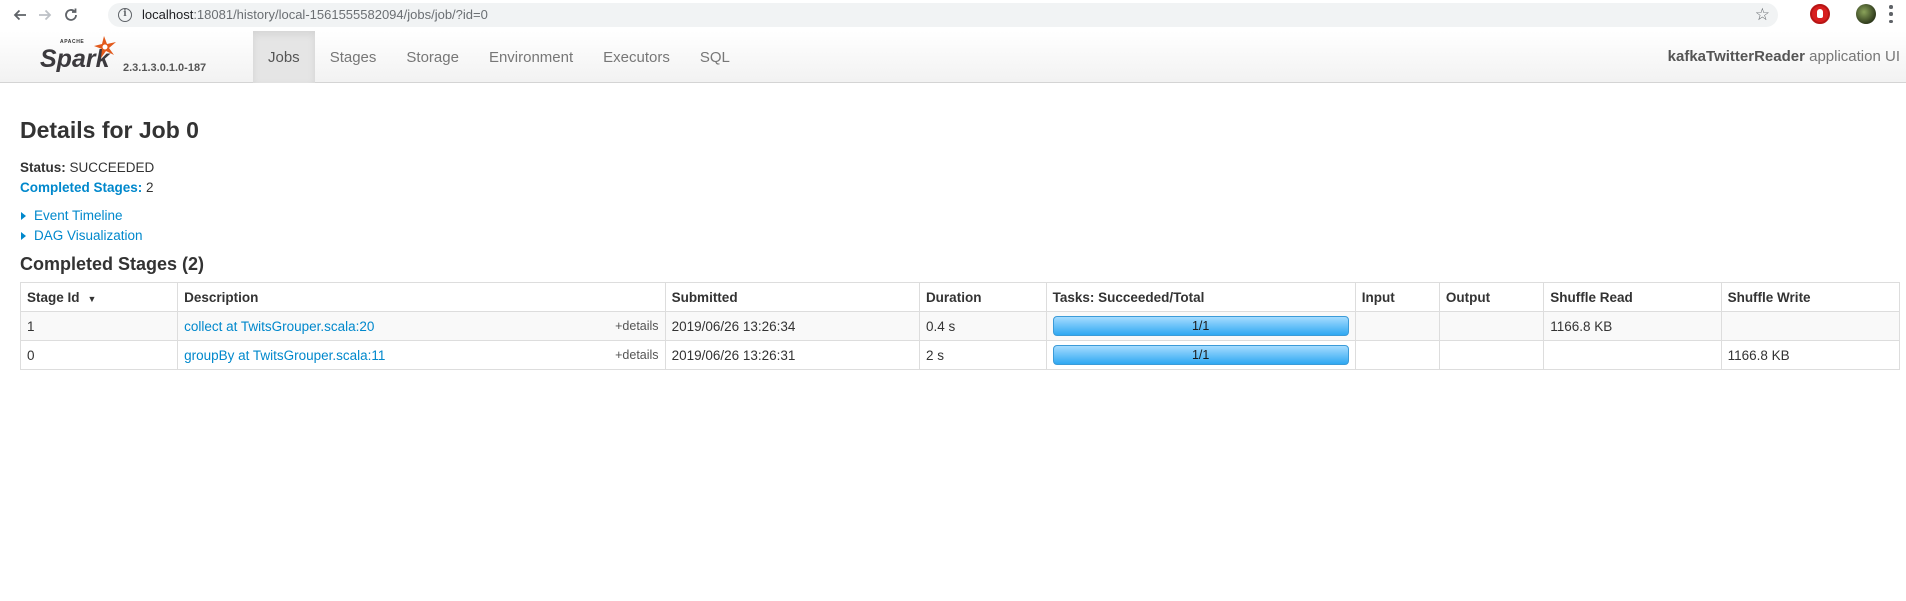 This screenshot has height=601, width=1906. I want to click on app-name: kafkaTwitterReader, so click(1736, 56).